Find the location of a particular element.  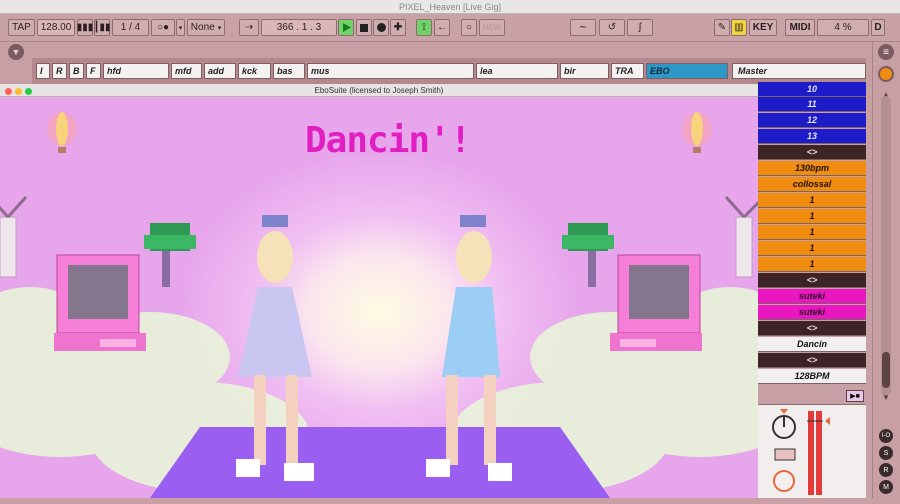

dance-floor is located at coordinates (380, 462).